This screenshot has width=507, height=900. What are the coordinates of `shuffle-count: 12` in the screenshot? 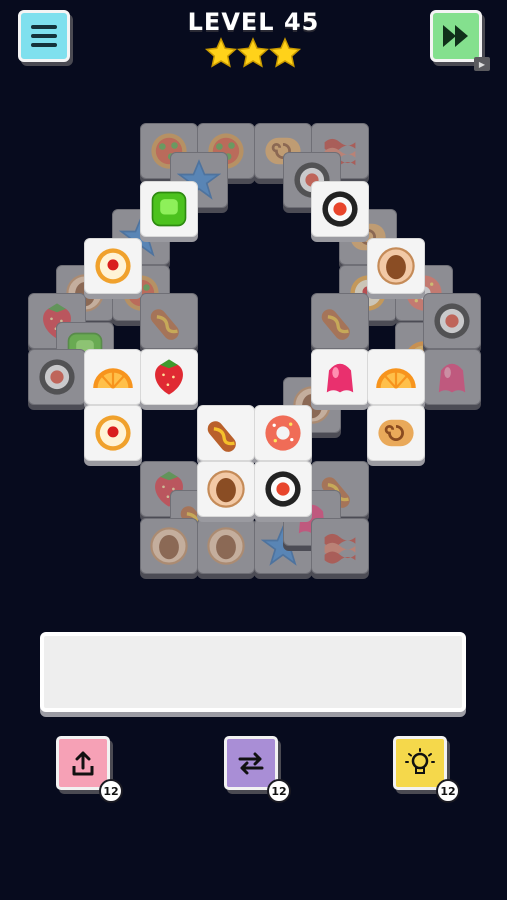 It's located at (279, 791).